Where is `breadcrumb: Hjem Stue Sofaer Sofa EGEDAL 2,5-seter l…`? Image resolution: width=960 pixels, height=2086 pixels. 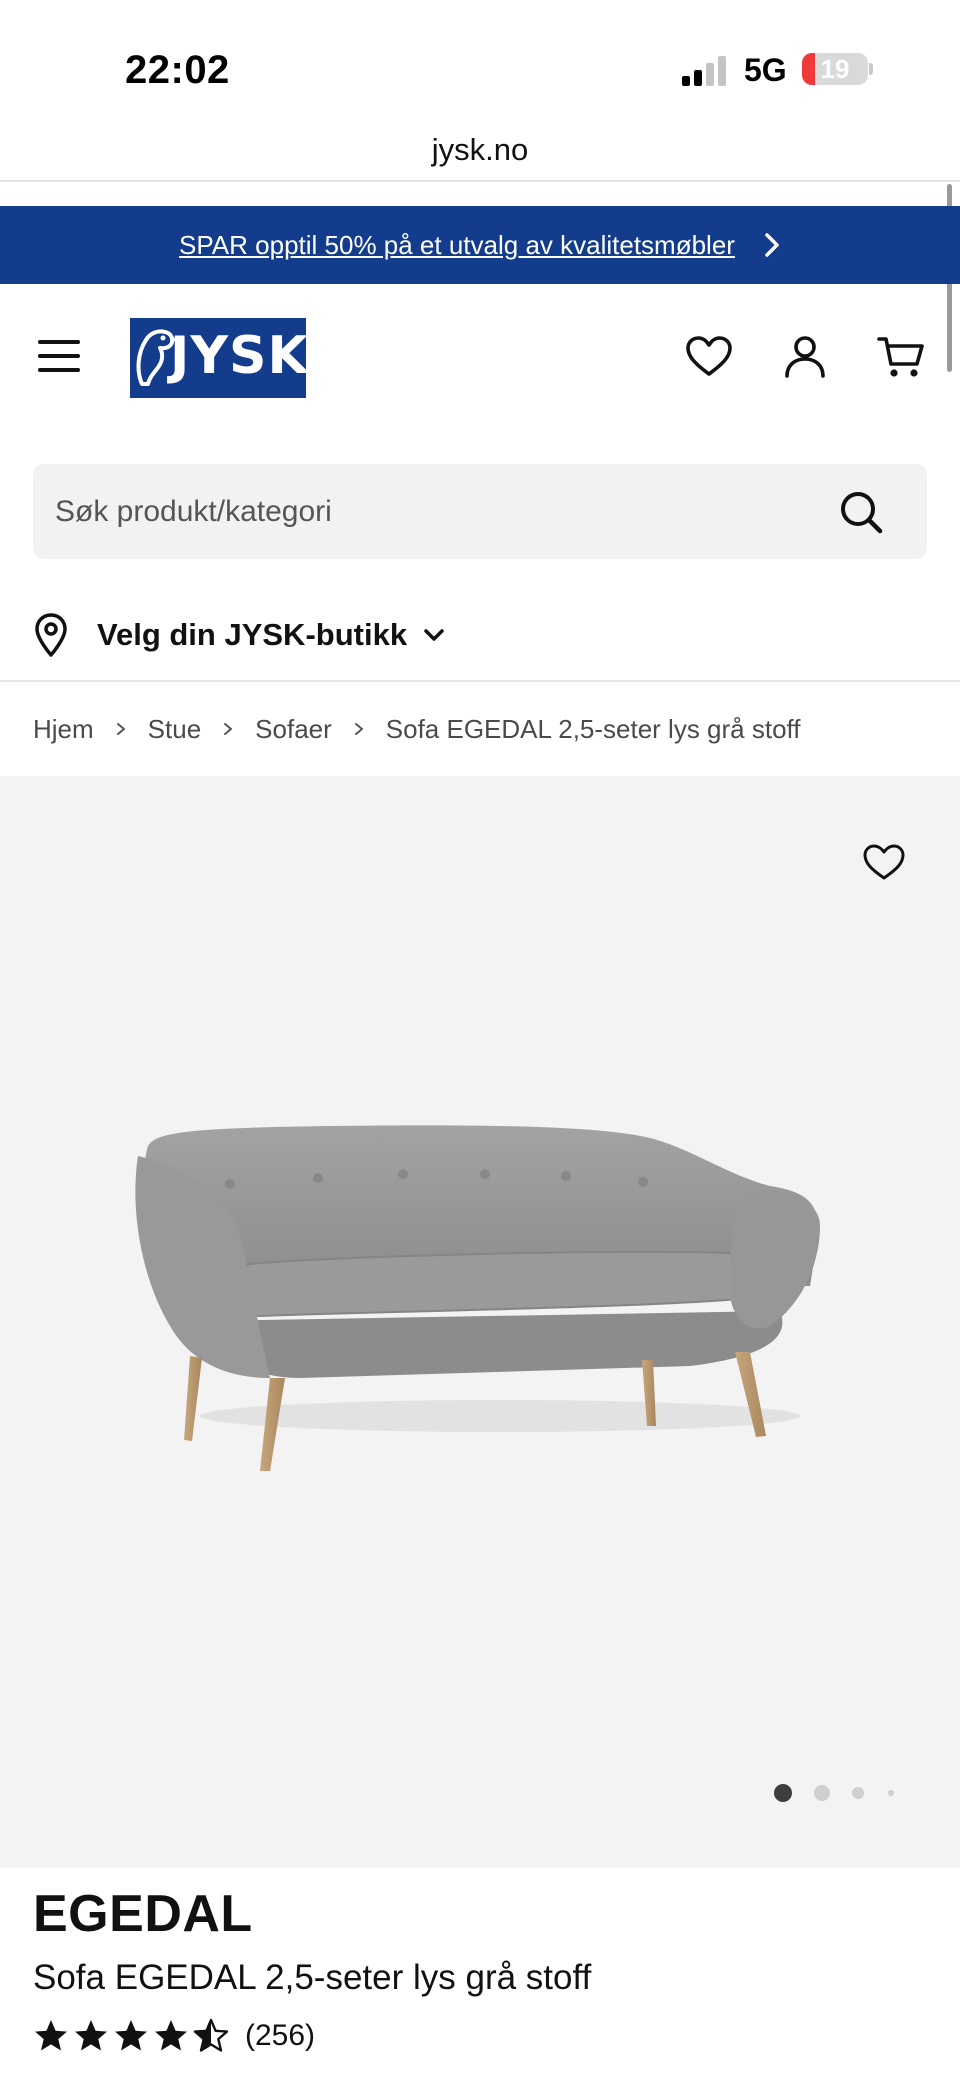
breadcrumb: Hjem Stue Sofaer Sofa EGEDAL 2,5-seter l… is located at coordinates (417, 729).